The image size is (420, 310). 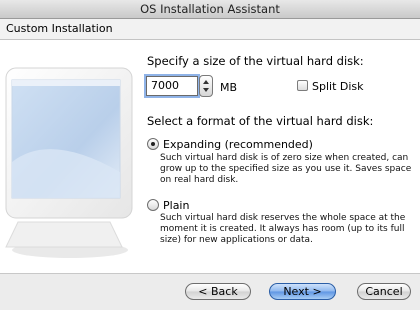 What do you see at coordinates (206, 90) in the screenshot?
I see `stepper-down-icon` at bounding box center [206, 90].